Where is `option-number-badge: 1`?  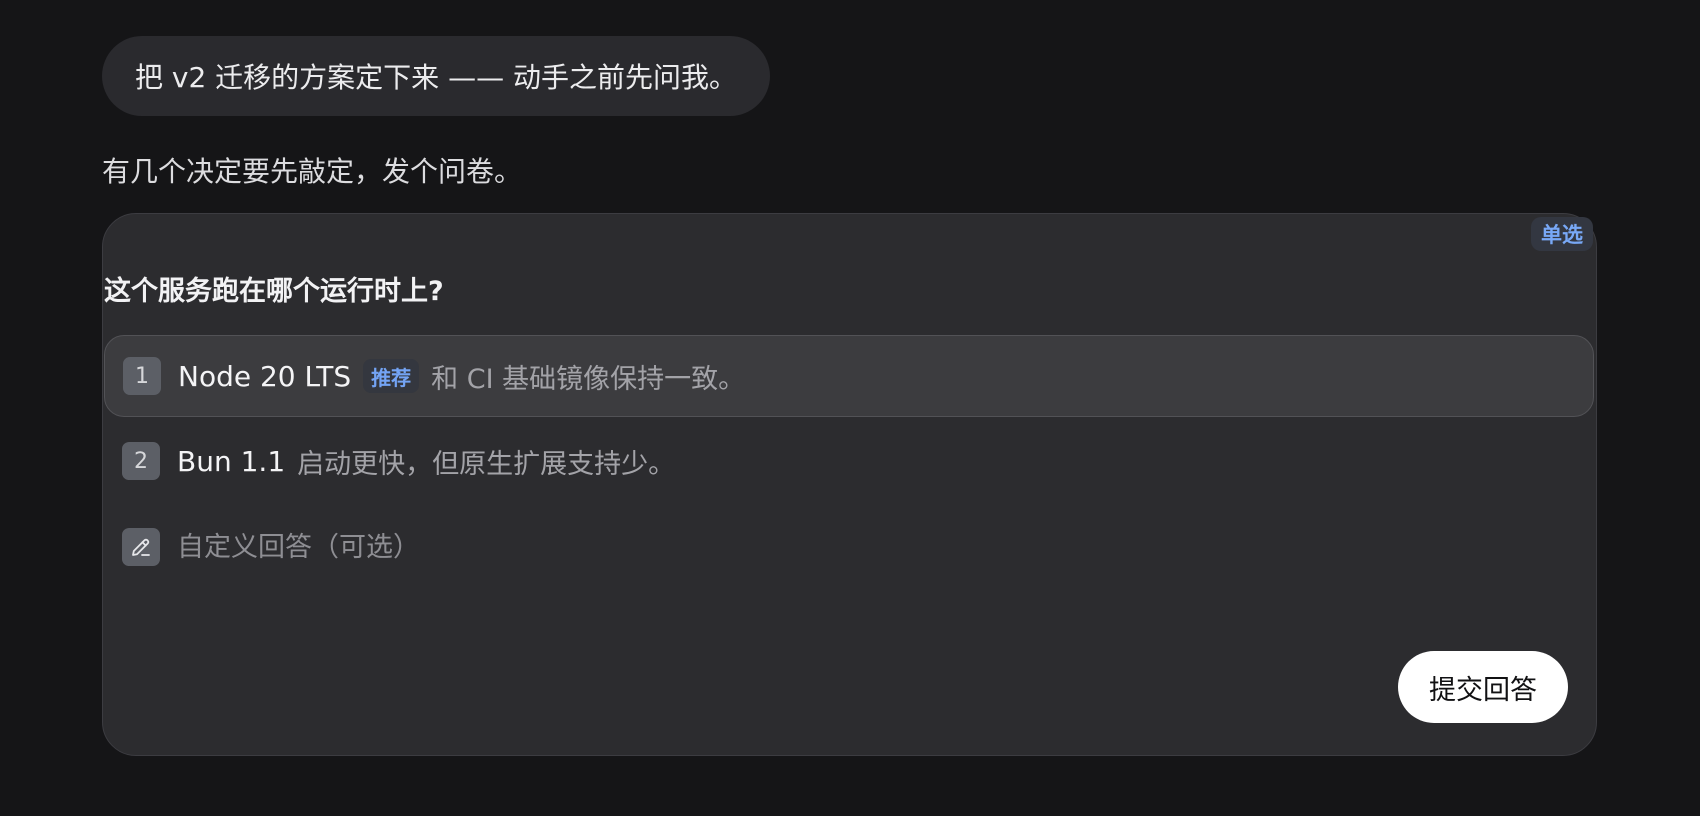 option-number-badge: 1 is located at coordinates (142, 376).